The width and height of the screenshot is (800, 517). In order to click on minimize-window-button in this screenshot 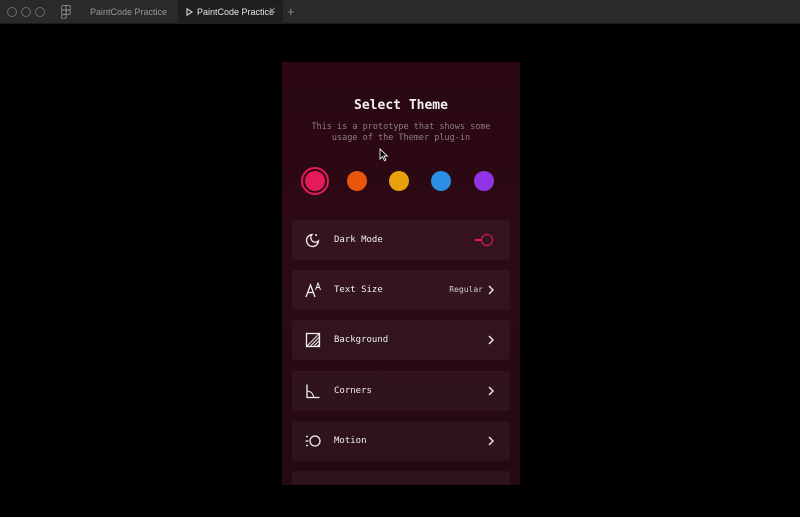, I will do `click(26, 12)`.